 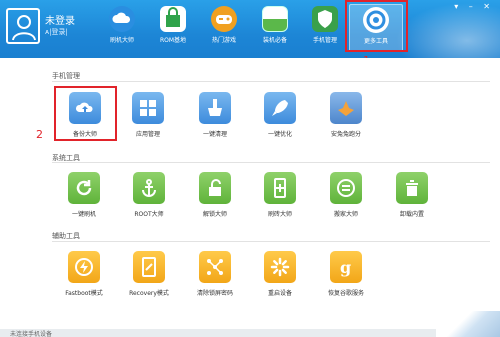 I want to click on app-one-click-flash: 一键刷机, so click(x=84, y=195).